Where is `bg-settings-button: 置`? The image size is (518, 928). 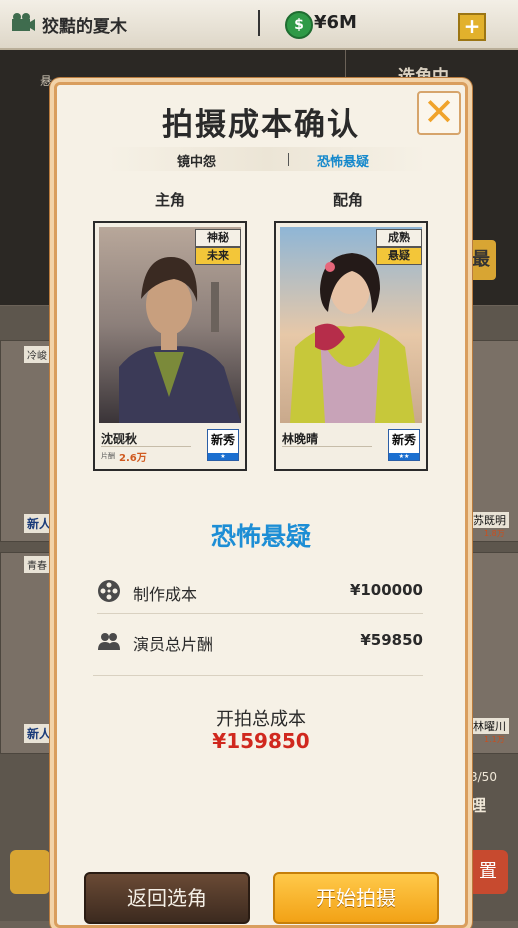 bg-settings-button: 置 is located at coordinates (488, 872).